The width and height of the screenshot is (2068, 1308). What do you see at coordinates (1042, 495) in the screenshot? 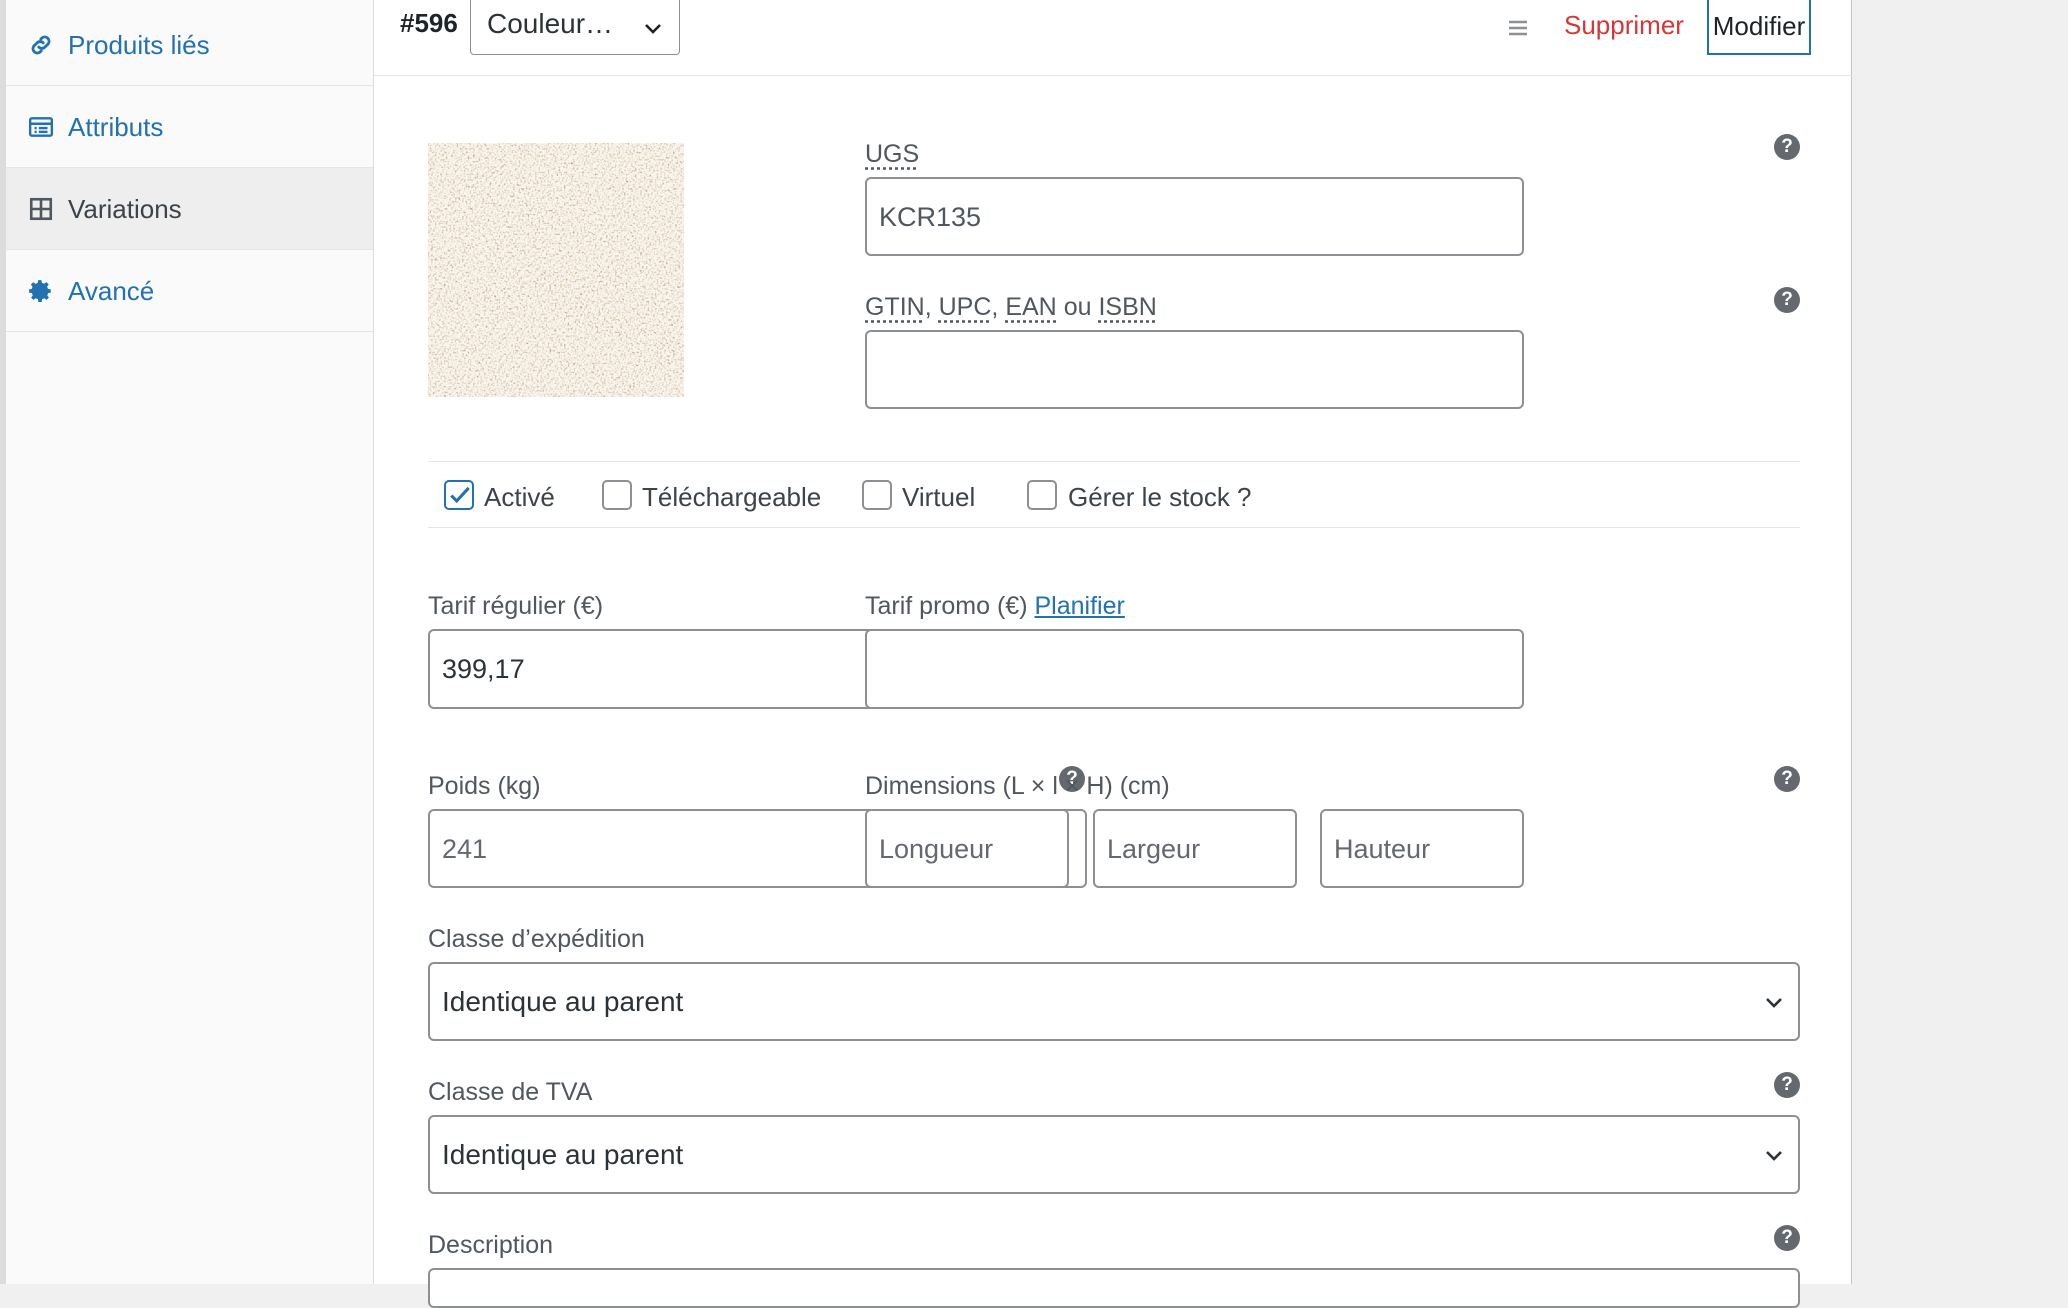
I see `manage-stock-checkbox` at bounding box center [1042, 495].